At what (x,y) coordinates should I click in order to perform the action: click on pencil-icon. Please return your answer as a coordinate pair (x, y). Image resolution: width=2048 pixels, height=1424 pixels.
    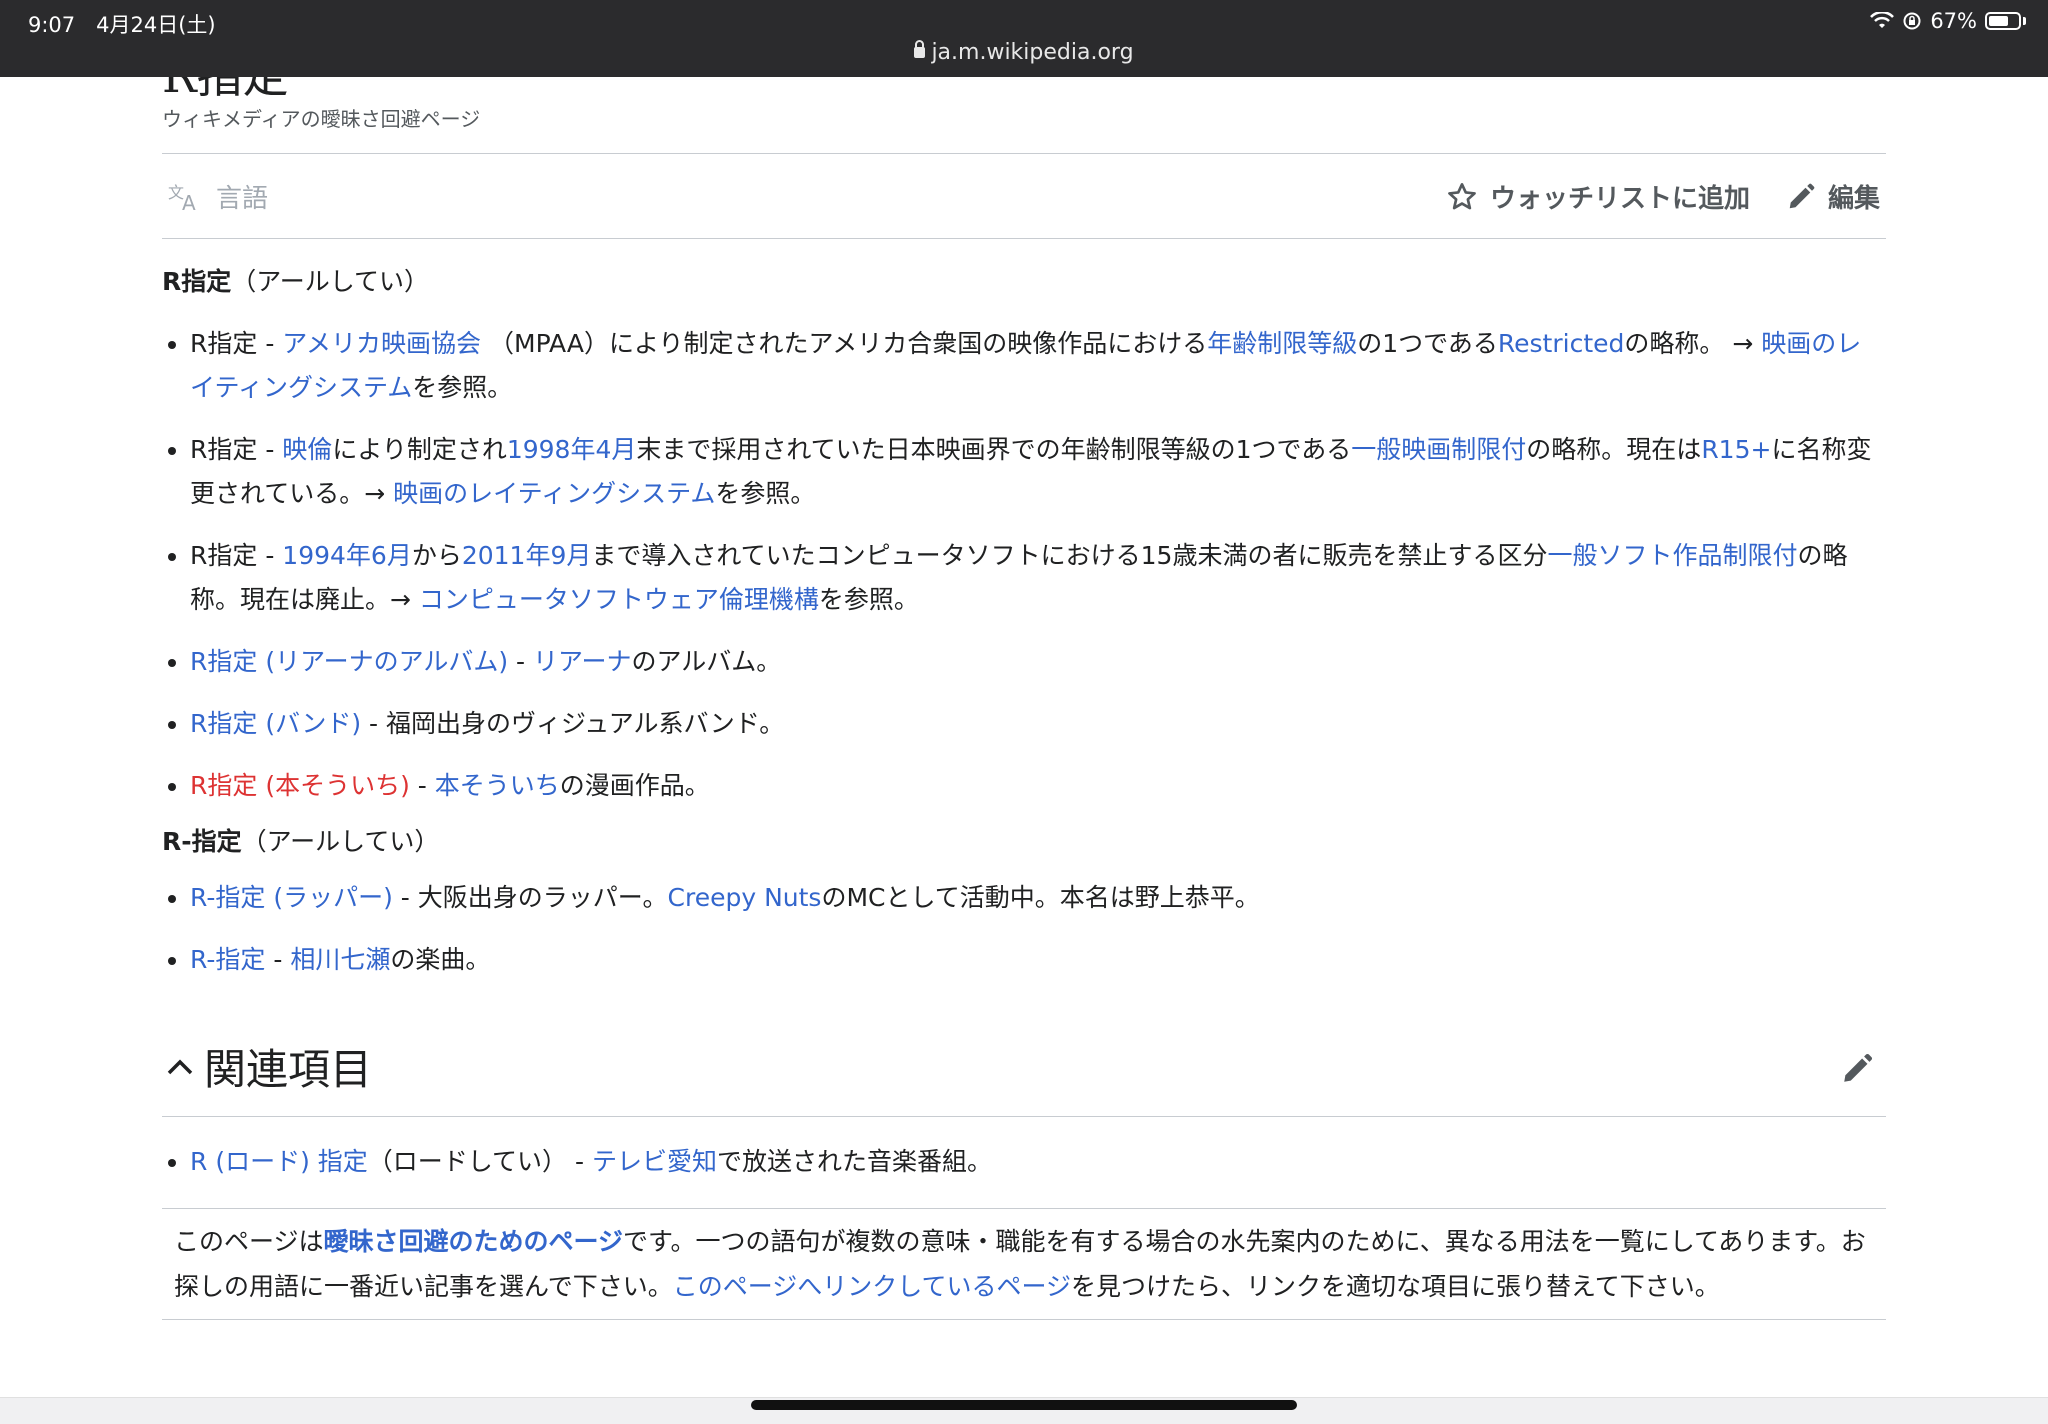
    Looking at the image, I should click on (1802, 195).